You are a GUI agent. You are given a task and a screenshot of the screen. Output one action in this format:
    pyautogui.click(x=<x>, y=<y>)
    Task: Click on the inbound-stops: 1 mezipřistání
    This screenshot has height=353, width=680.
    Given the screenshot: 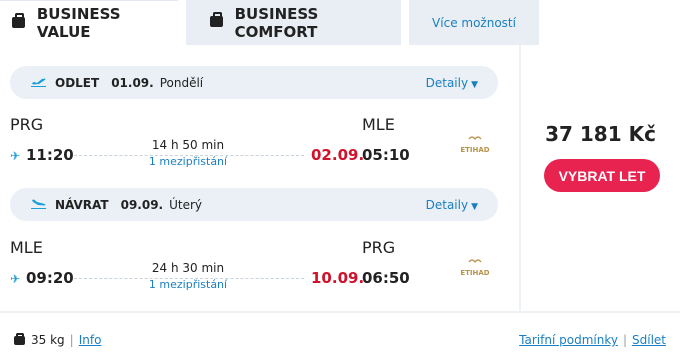 What is the action you would take?
    pyautogui.click(x=188, y=284)
    